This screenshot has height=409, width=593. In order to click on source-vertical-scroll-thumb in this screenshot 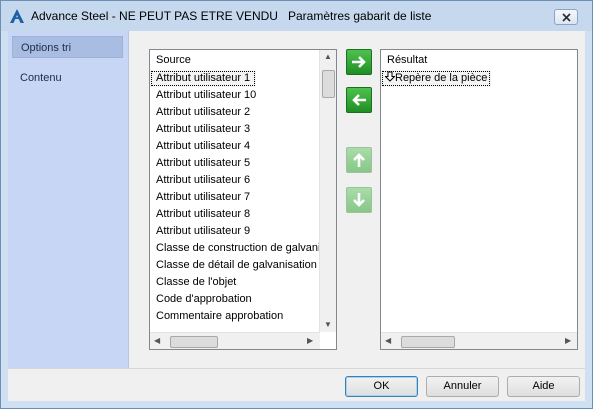, I will do `click(328, 84)`.